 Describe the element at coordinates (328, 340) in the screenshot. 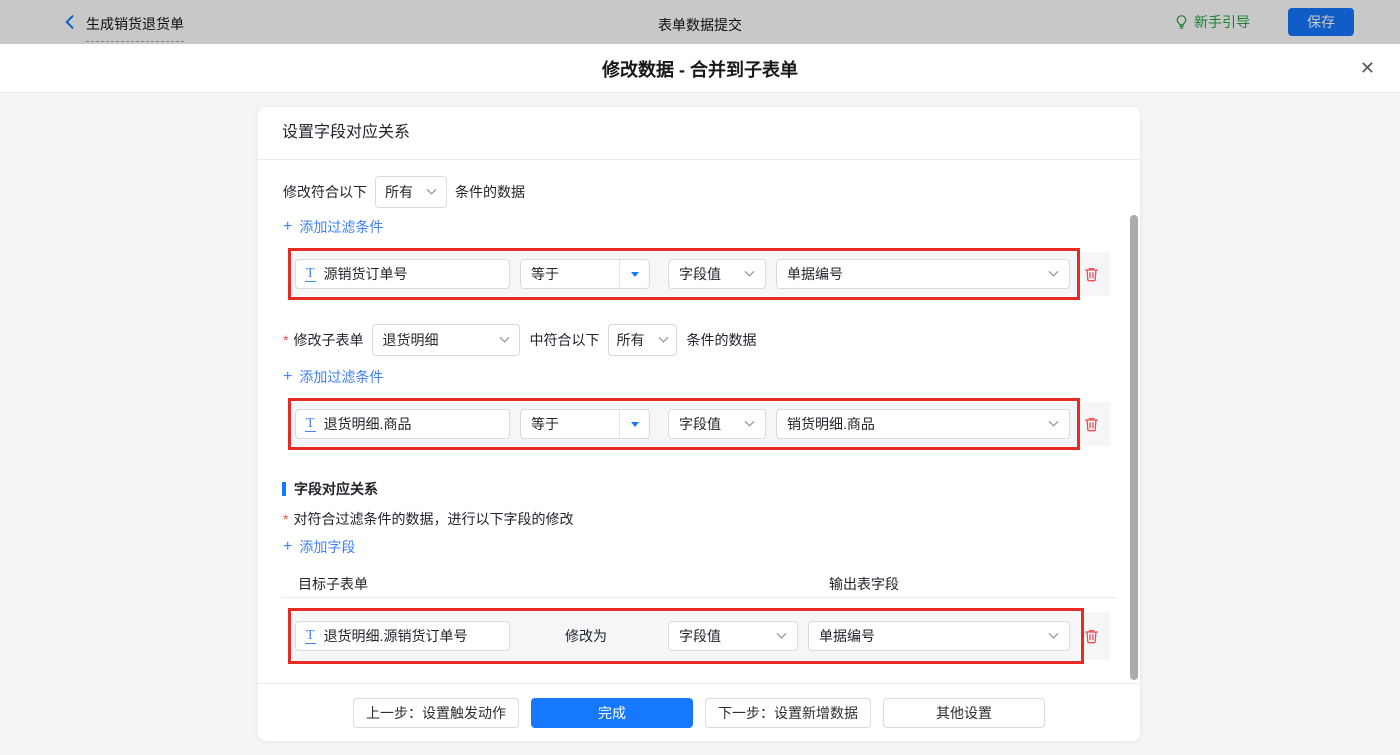

I see `filter2-label: 修改子表单` at that location.